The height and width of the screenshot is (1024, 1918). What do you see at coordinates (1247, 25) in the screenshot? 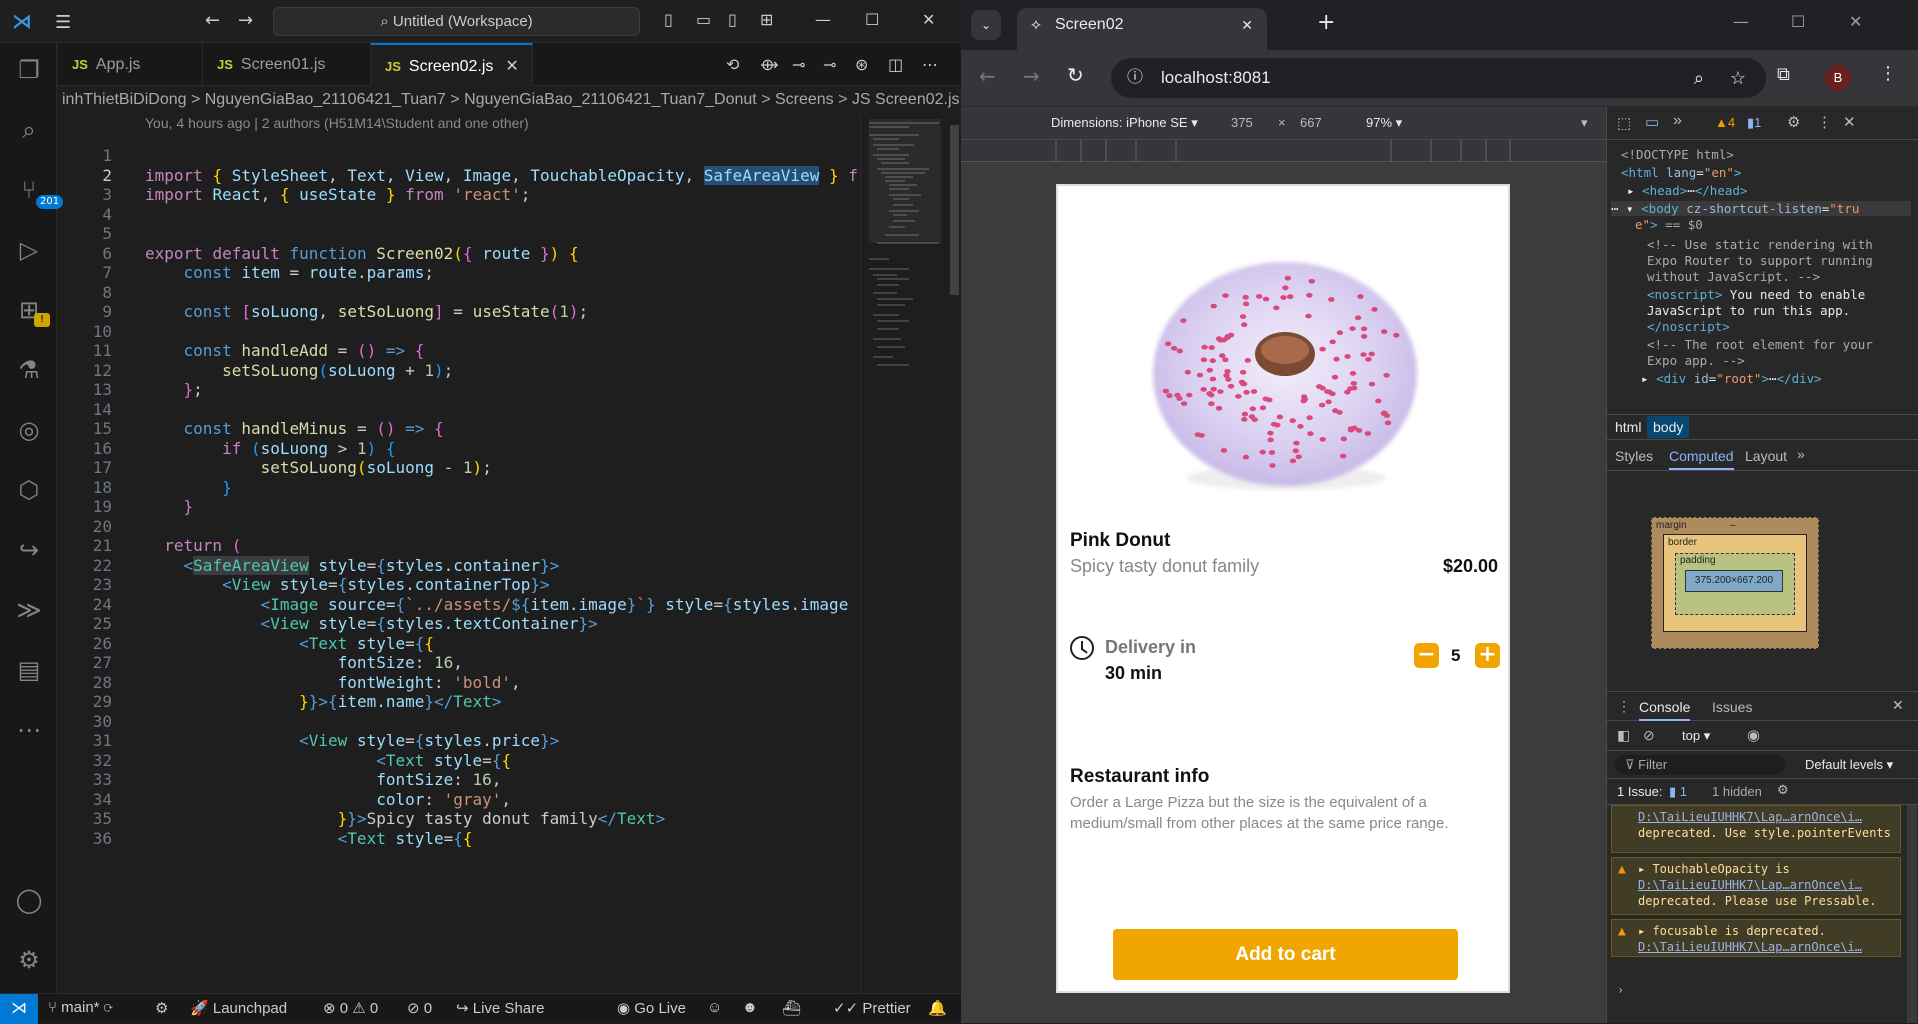
I see `close-tab-icon: ✕` at bounding box center [1247, 25].